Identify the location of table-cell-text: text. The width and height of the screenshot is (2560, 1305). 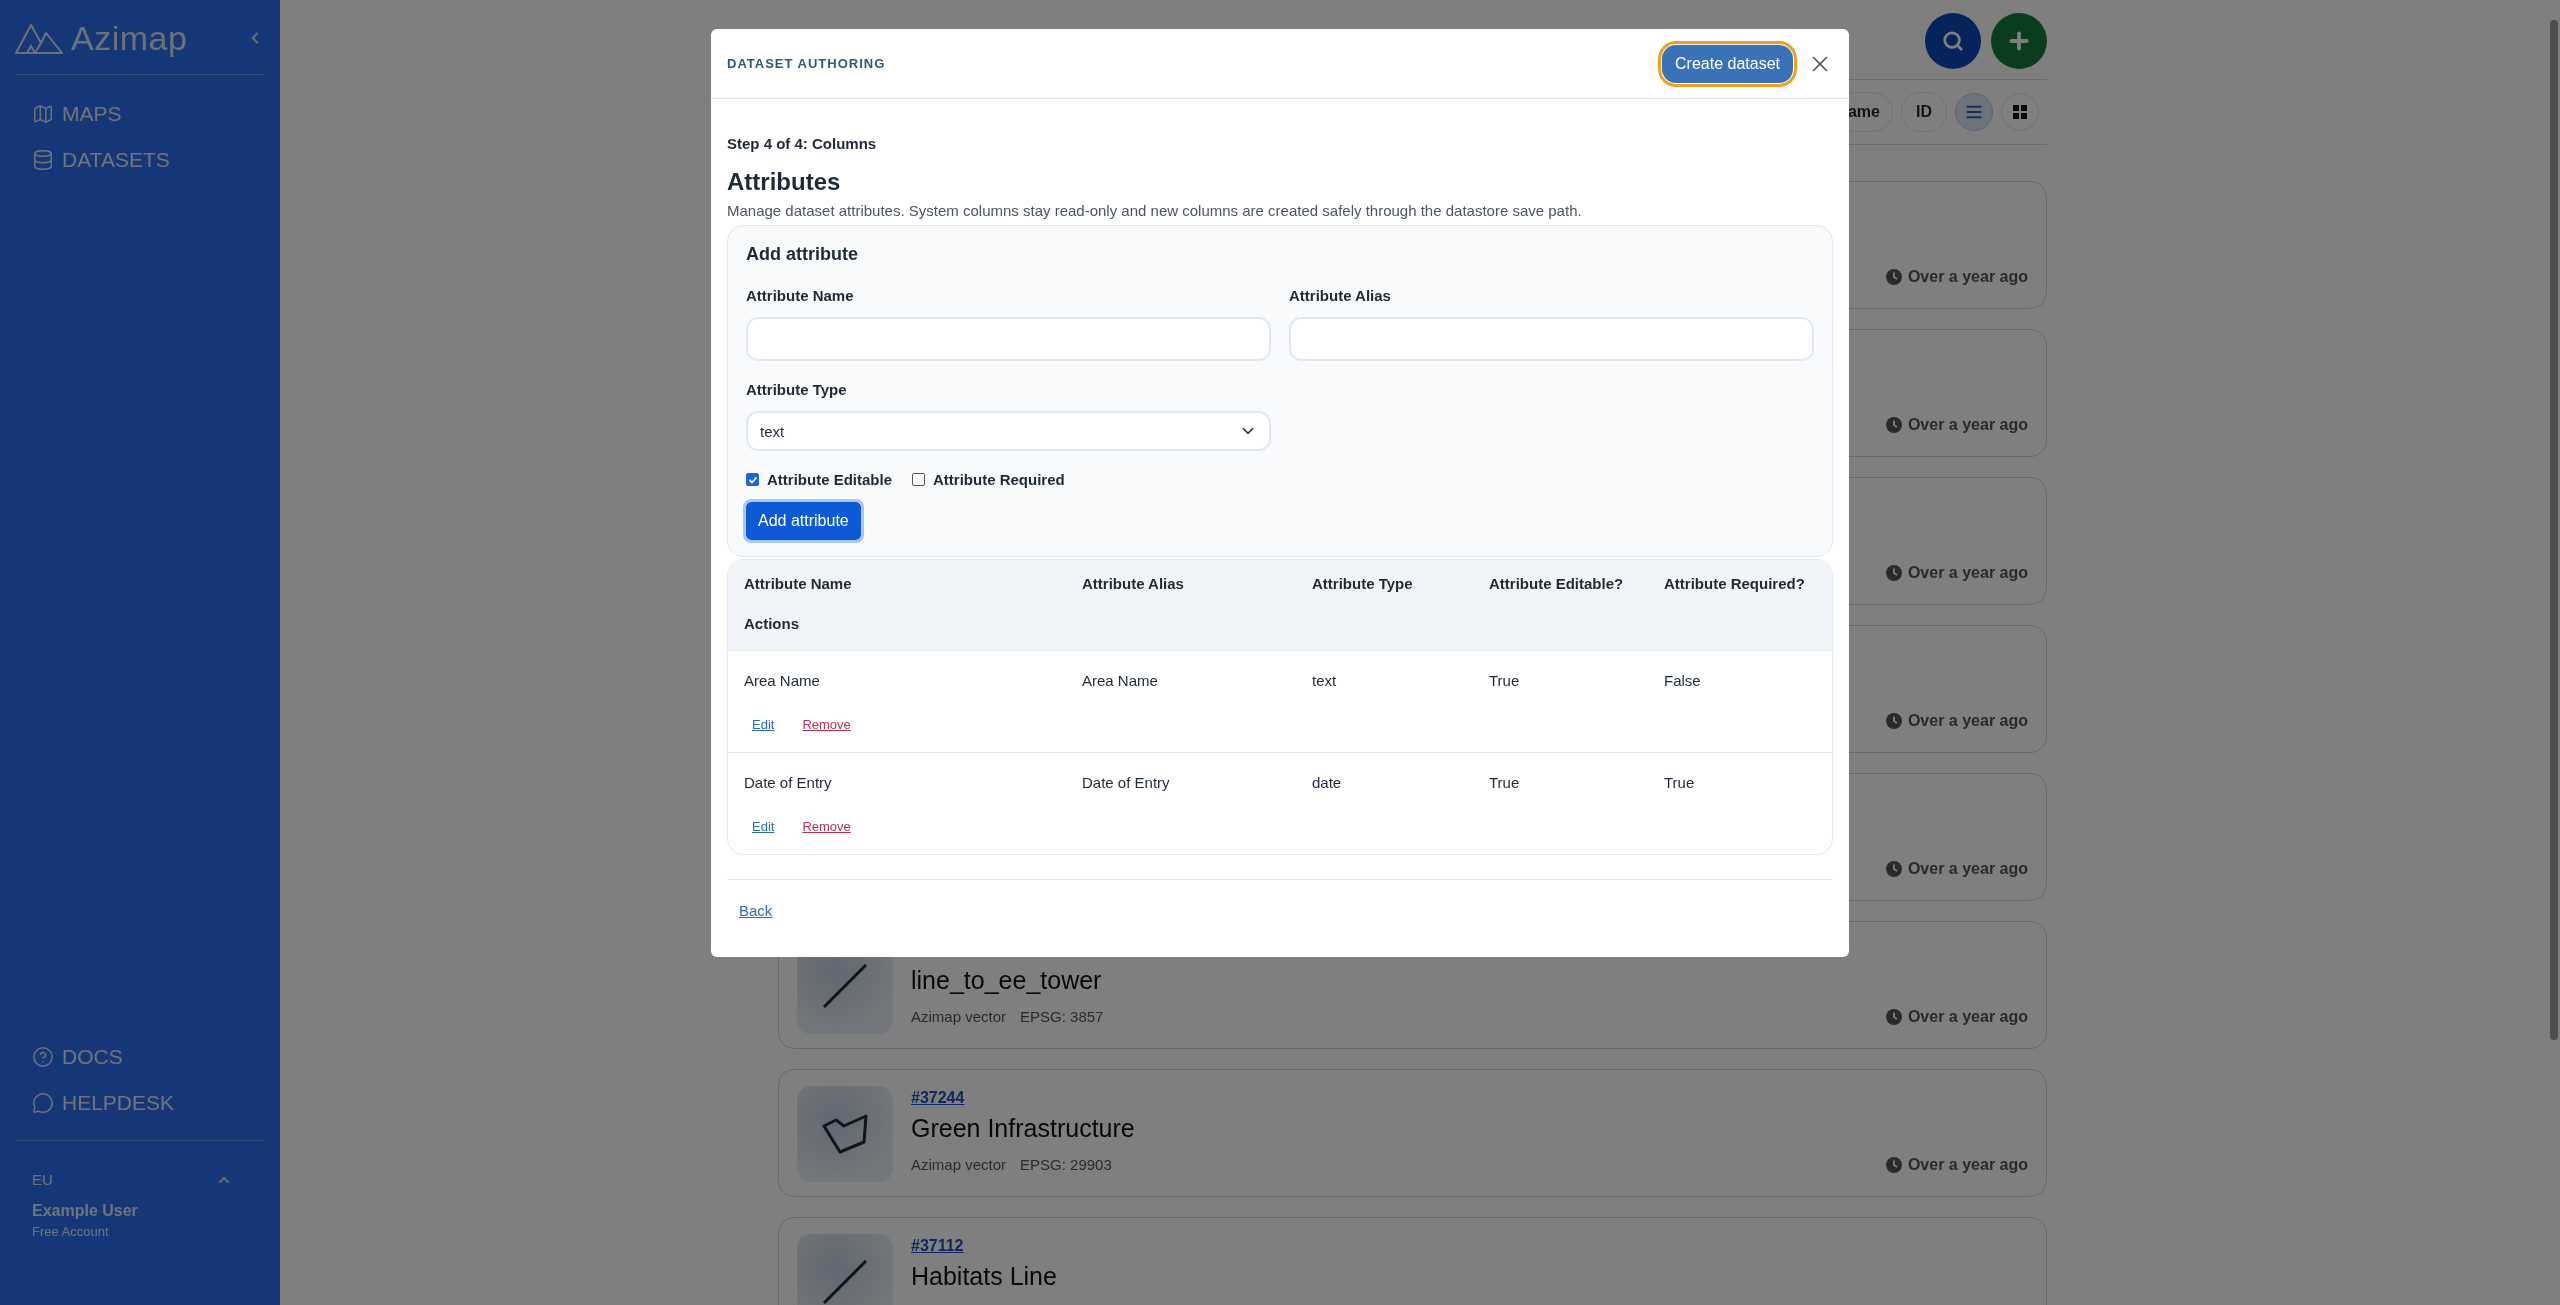
(1325, 681).